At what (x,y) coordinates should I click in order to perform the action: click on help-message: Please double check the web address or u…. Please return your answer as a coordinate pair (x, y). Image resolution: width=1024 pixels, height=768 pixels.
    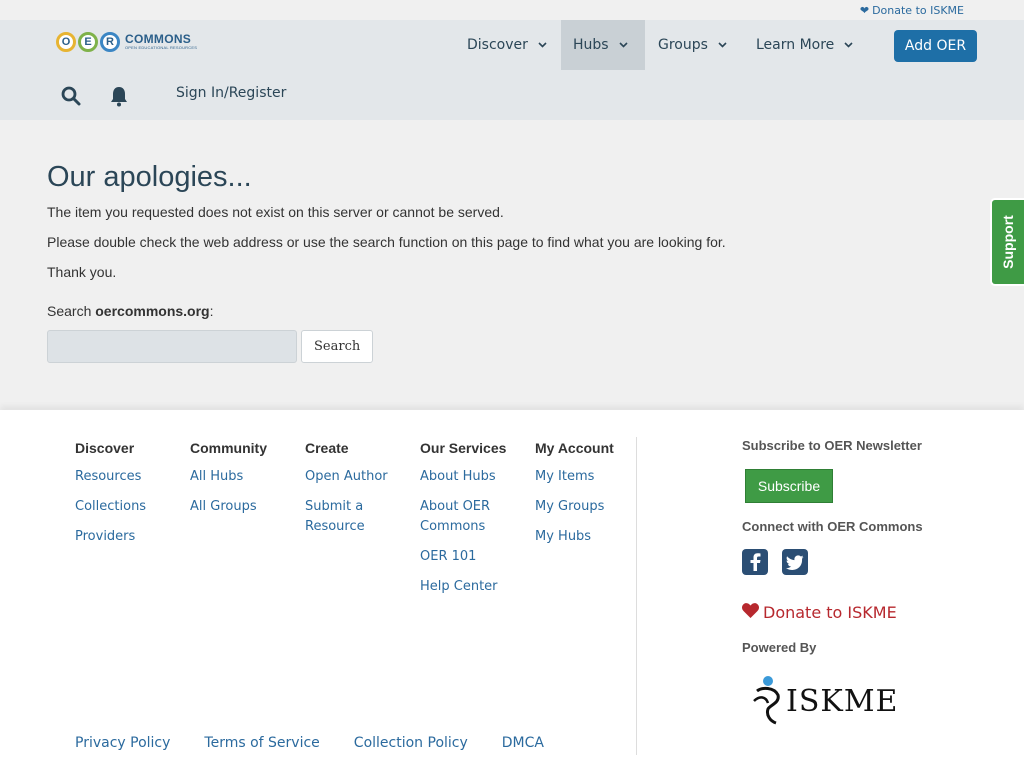
    Looking at the image, I should click on (386, 242).